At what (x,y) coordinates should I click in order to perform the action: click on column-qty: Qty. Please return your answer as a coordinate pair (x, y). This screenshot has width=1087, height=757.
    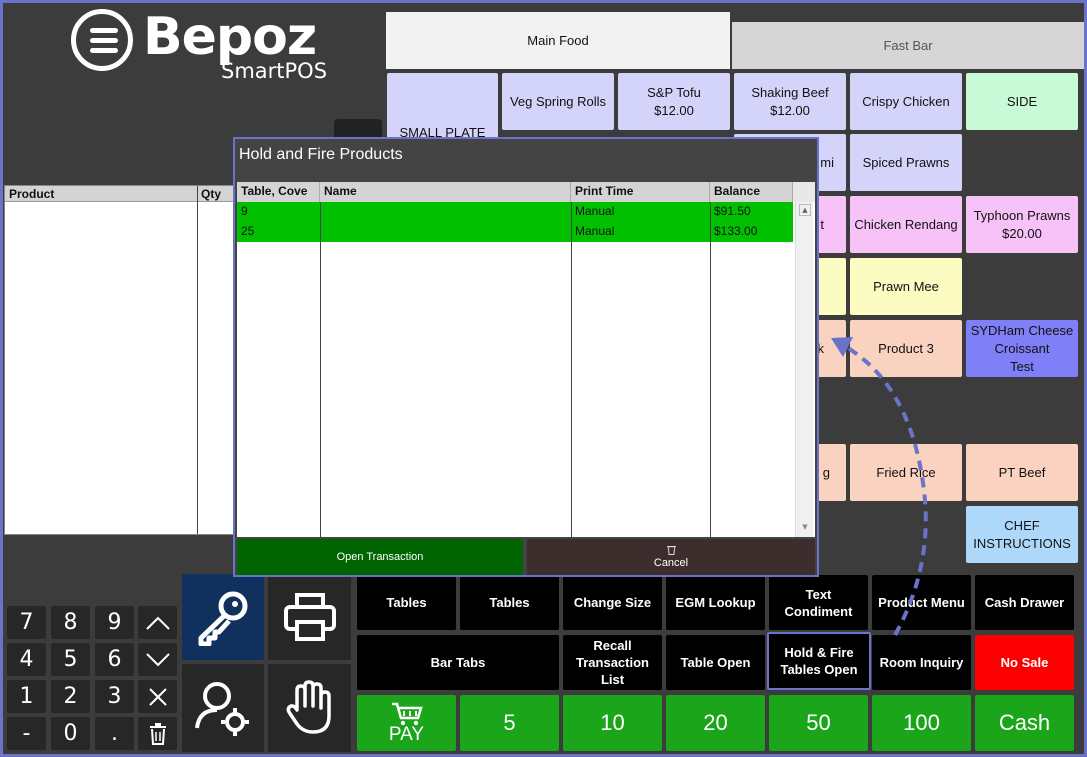
    Looking at the image, I should click on (211, 194).